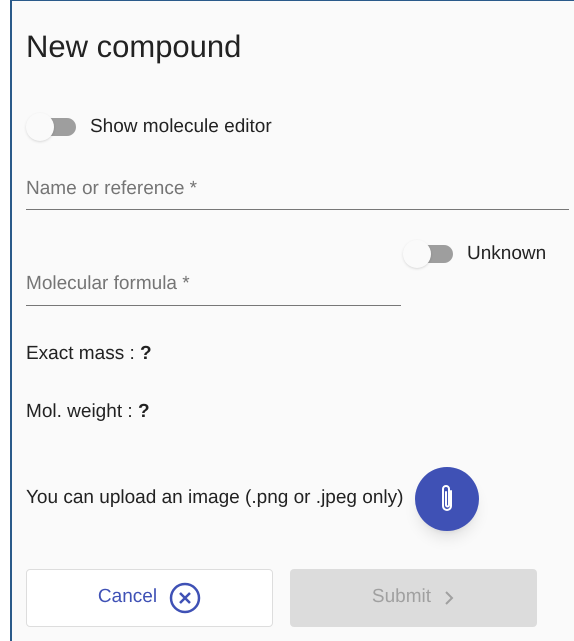 This screenshot has height=641, width=574. Describe the element at coordinates (506, 254) in the screenshot. I see `toggle-label: Unknown` at that location.